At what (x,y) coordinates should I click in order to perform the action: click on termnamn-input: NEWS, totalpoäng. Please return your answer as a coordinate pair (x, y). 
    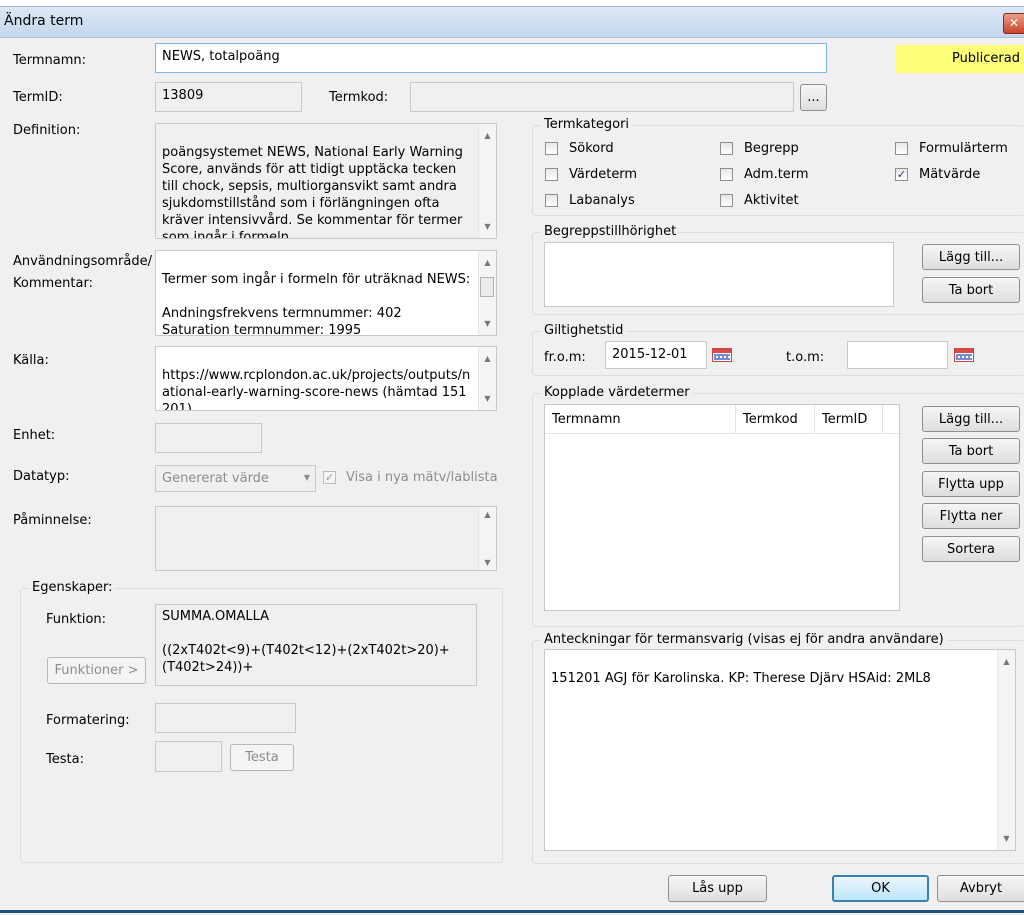
    Looking at the image, I should click on (491, 58).